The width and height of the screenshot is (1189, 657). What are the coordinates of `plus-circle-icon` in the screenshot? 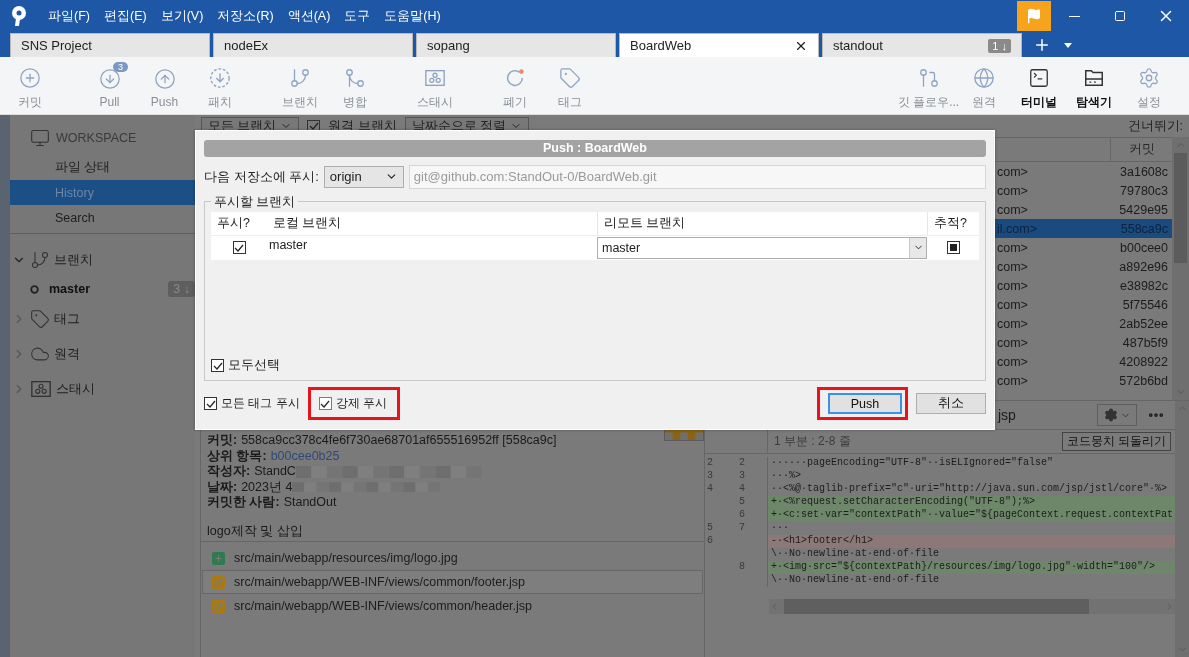 It's located at (29, 77).